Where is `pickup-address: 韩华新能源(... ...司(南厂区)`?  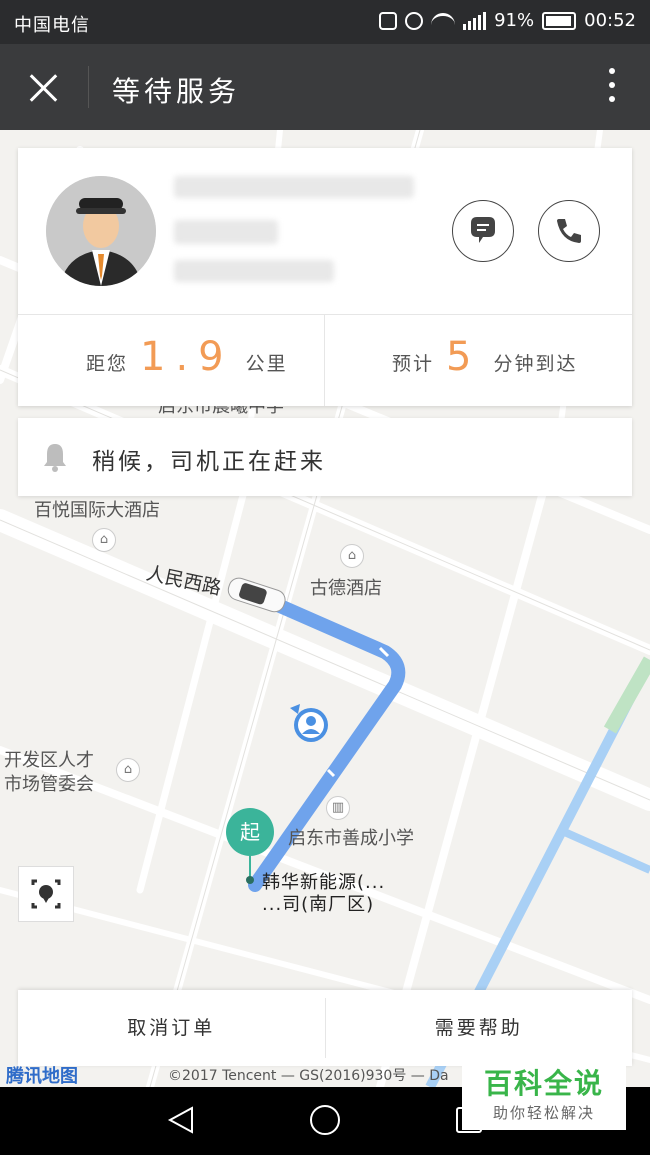
pickup-address: 韩华新能源(... ...司(南厂区) is located at coordinates (323, 894).